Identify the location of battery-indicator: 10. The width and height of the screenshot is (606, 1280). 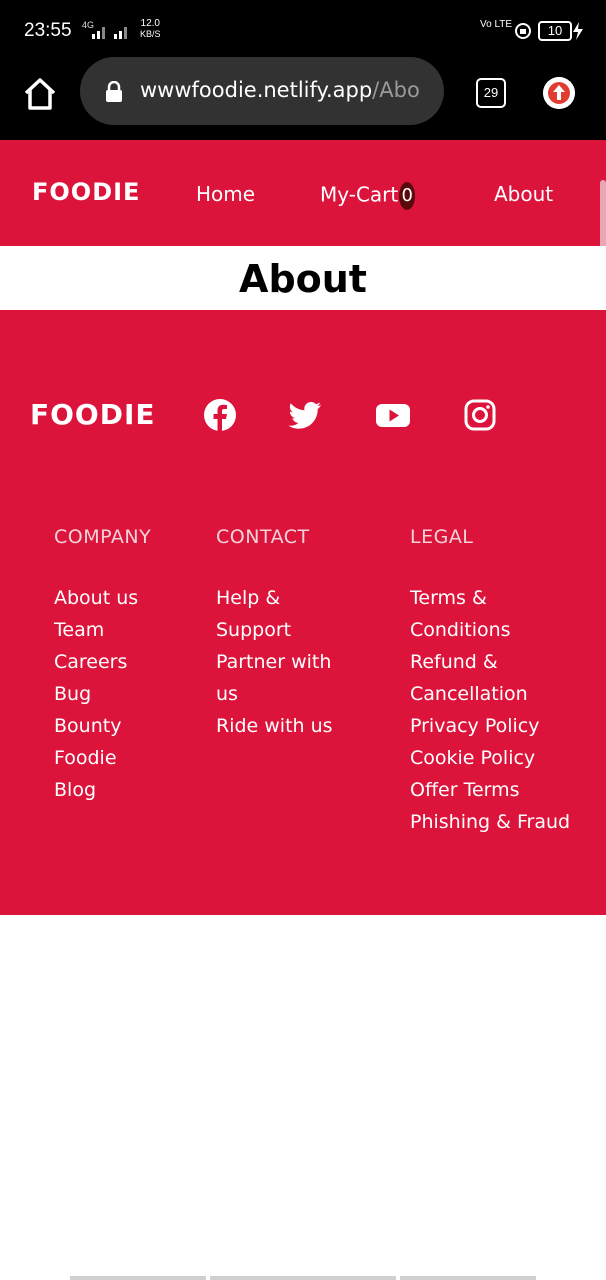
(555, 31).